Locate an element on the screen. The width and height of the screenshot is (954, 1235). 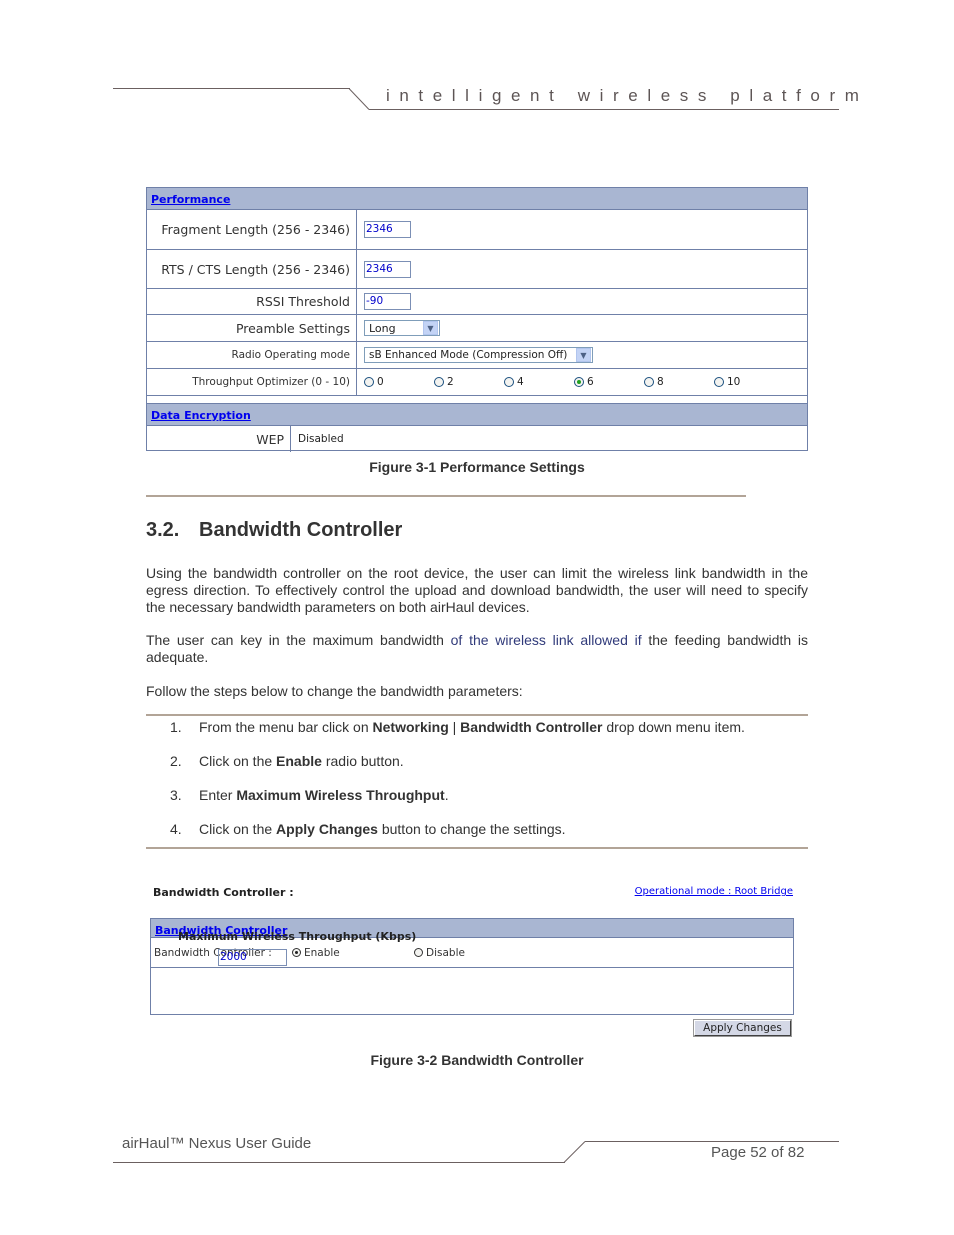
list-item: 3. Enter Maximum Wireless Throughput. is located at coordinates (457, 804).